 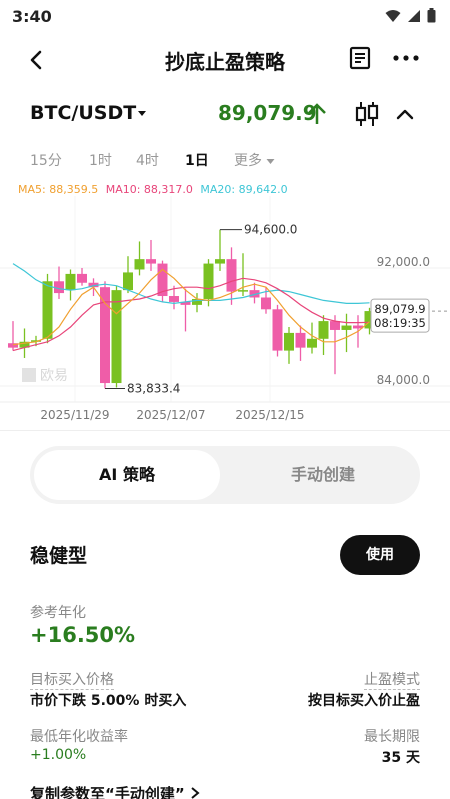 I want to click on target-buy-price-value: 市价下跌 5.00% 时买入, so click(x=108, y=701).